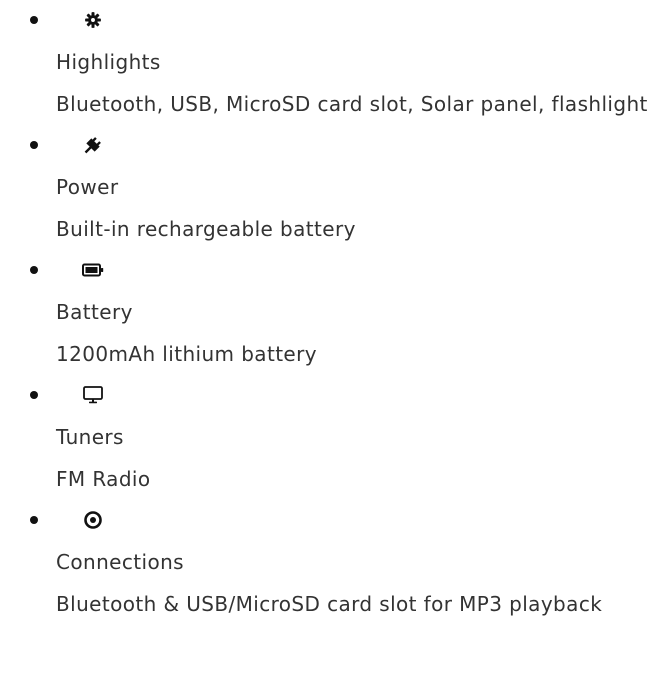  What do you see at coordinates (103, 479) in the screenshot?
I see `feature-value: FM Radio` at bounding box center [103, 479].